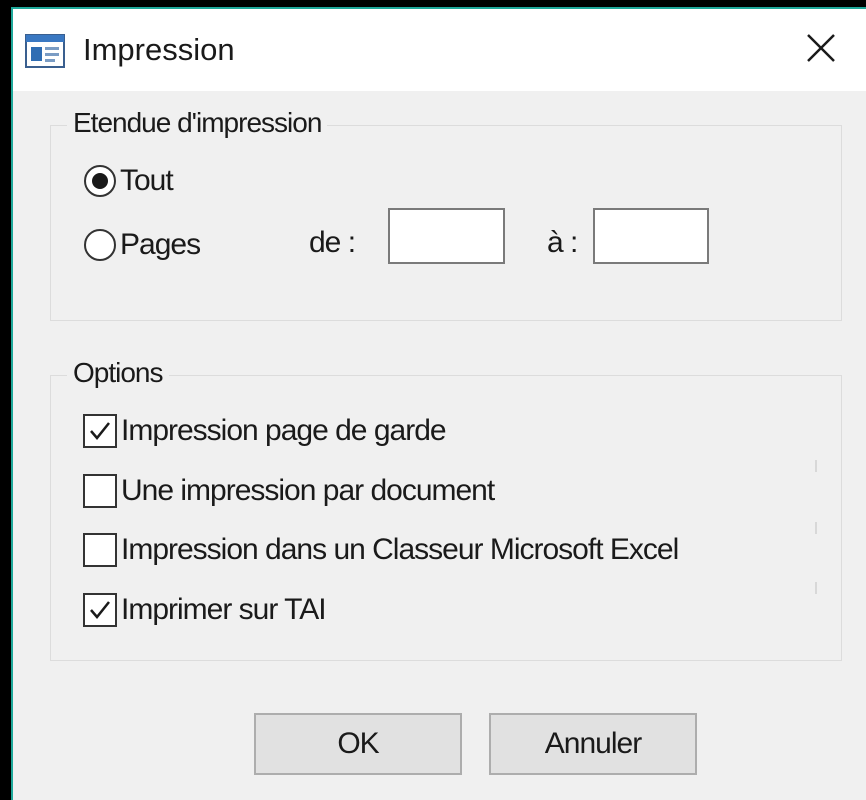 This screenshot has height=800, width=866. I want to click on radio-pages-label: Pages, so click(160, 244).